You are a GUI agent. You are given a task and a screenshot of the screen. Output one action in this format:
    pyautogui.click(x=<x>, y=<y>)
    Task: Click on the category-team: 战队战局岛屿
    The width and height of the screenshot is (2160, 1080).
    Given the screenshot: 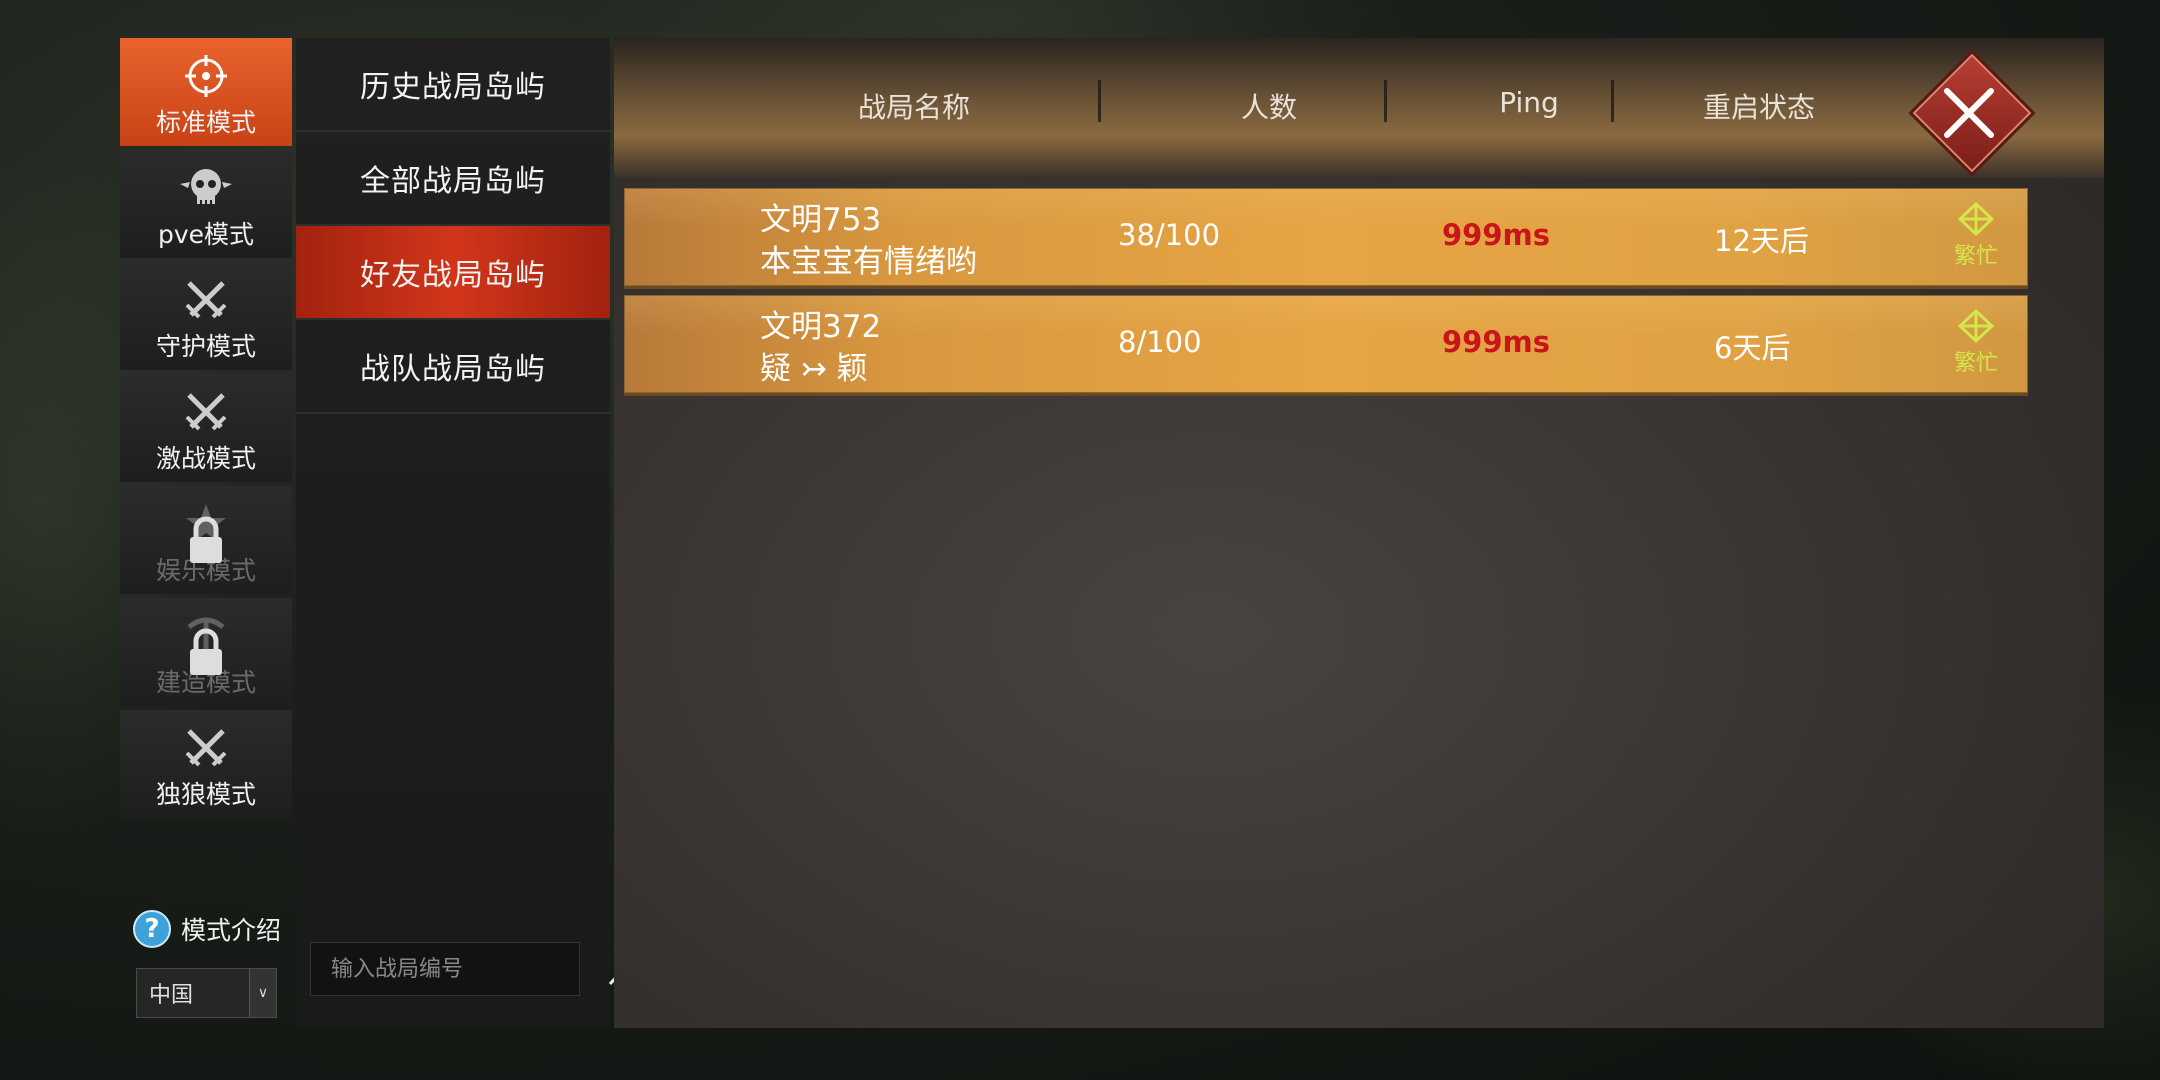 What is the action you would take?
    pyautogui.click(x=453, y=367)
    